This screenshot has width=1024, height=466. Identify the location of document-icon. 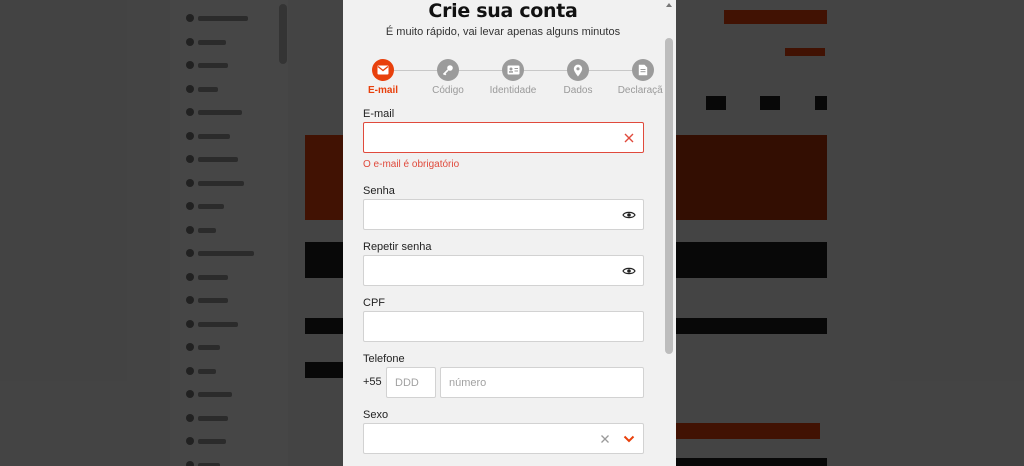
(643, 70).